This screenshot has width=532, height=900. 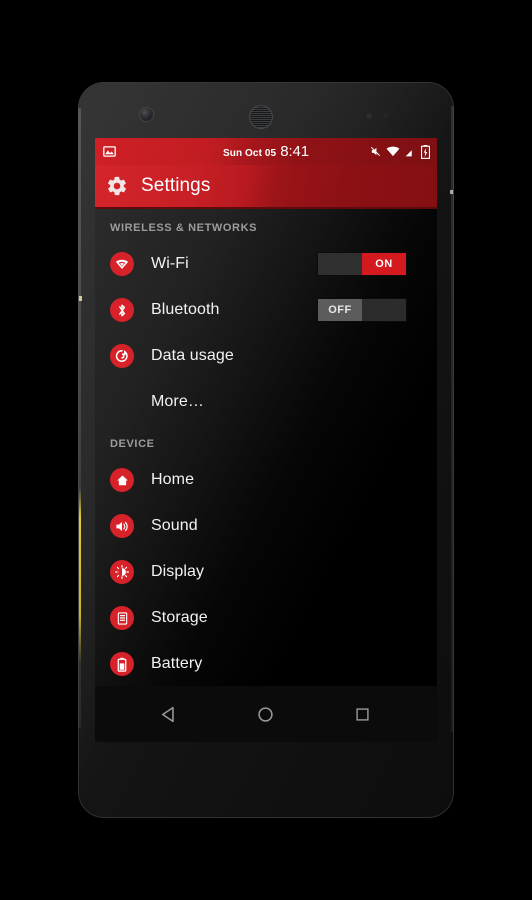 I want to click on recents-button, so click(x=363, y=714).